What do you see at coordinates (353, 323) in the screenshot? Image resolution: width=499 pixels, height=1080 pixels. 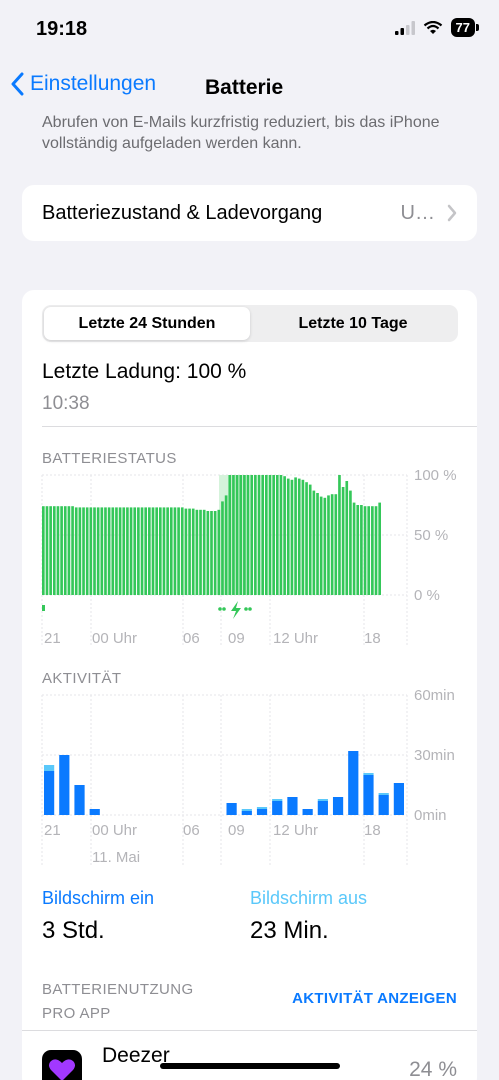 I see `segment-last-10-days: Letzte 10 Tage` at bounding box center [353, 323].